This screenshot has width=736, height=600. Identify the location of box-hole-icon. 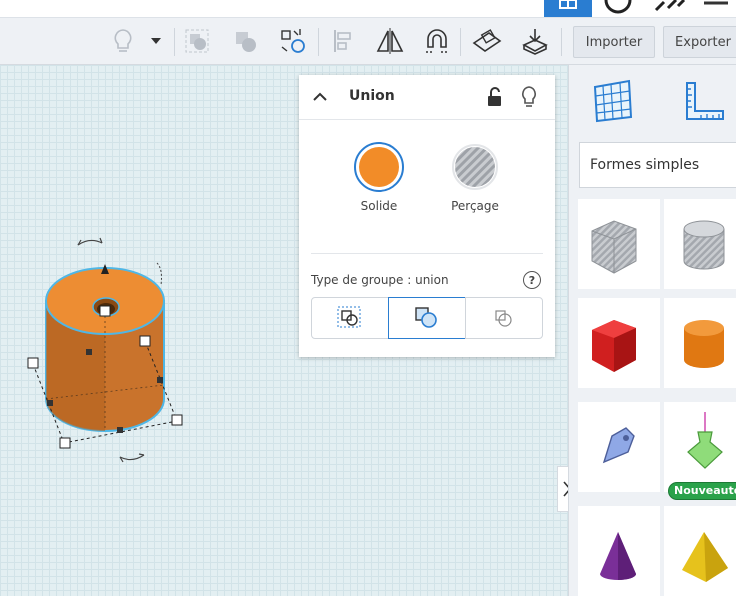
(614, 247).